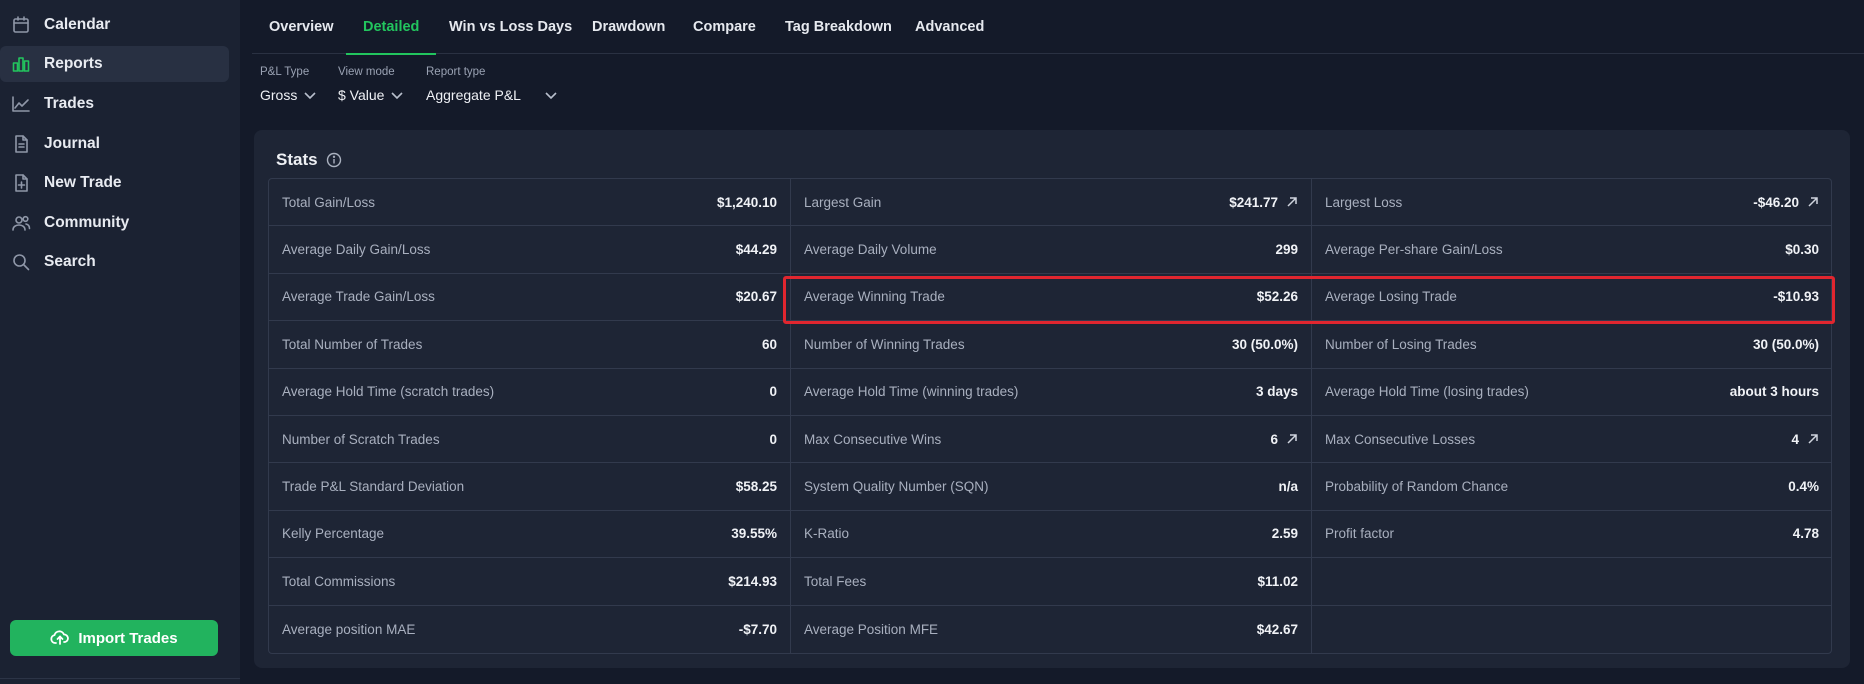 The image size is (1864, 684). I want to click on stat-label: Average Per-share Gain/Loss, so click(1414, 250).